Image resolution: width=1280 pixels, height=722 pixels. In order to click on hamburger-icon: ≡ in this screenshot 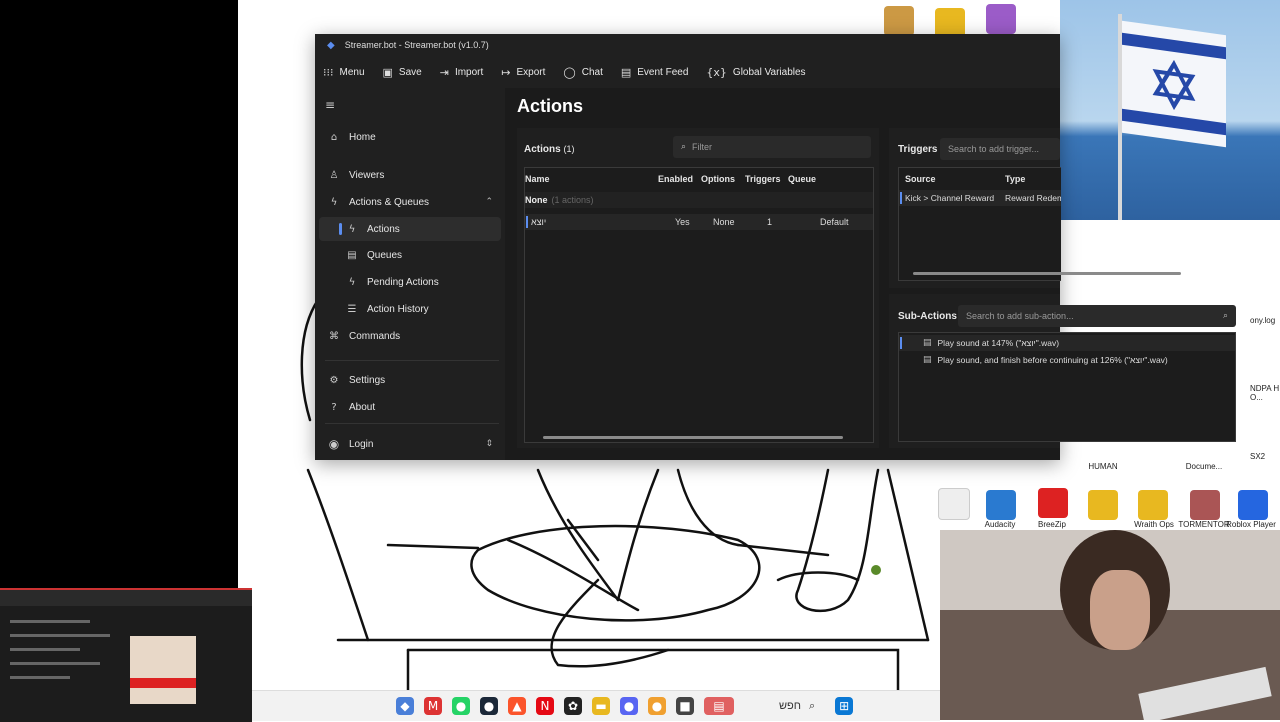, I will do `click(330, 105)`.